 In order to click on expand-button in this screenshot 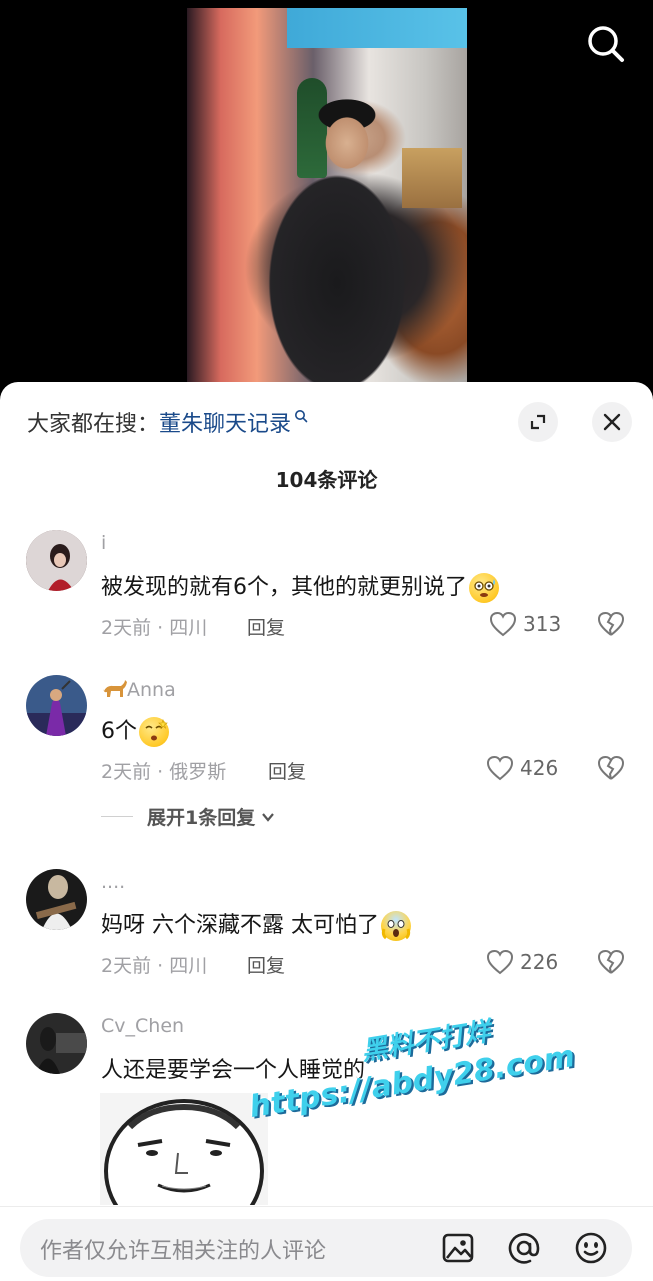, I will do `click(538, 422)`.